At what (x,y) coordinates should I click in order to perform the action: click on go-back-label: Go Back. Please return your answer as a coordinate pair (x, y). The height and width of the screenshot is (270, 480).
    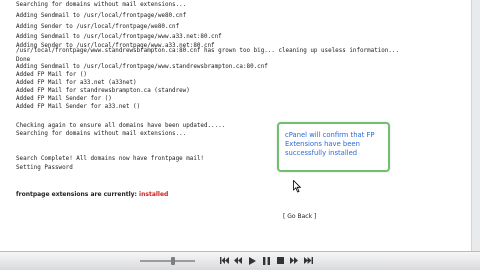
    Looking at the image, I should click on (299, 216).